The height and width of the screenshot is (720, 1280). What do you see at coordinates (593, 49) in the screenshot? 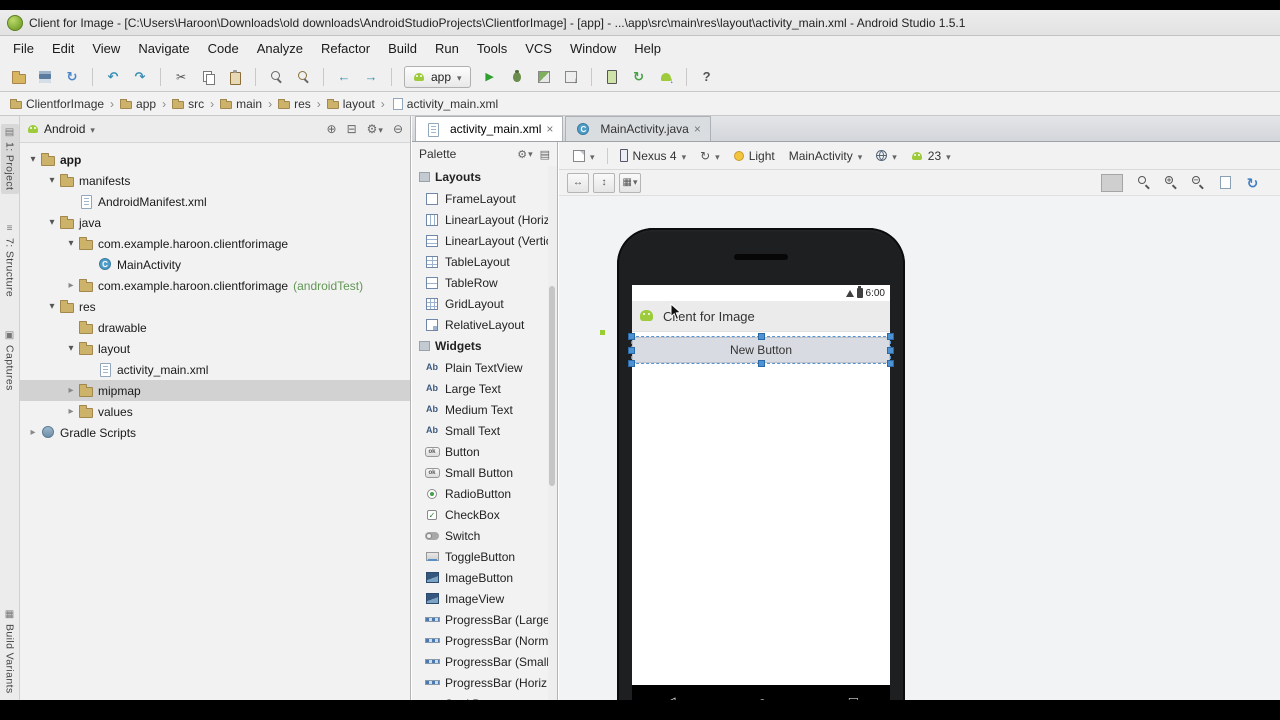
I see `menu-item-window: Window` at bounding box center [593, 49].